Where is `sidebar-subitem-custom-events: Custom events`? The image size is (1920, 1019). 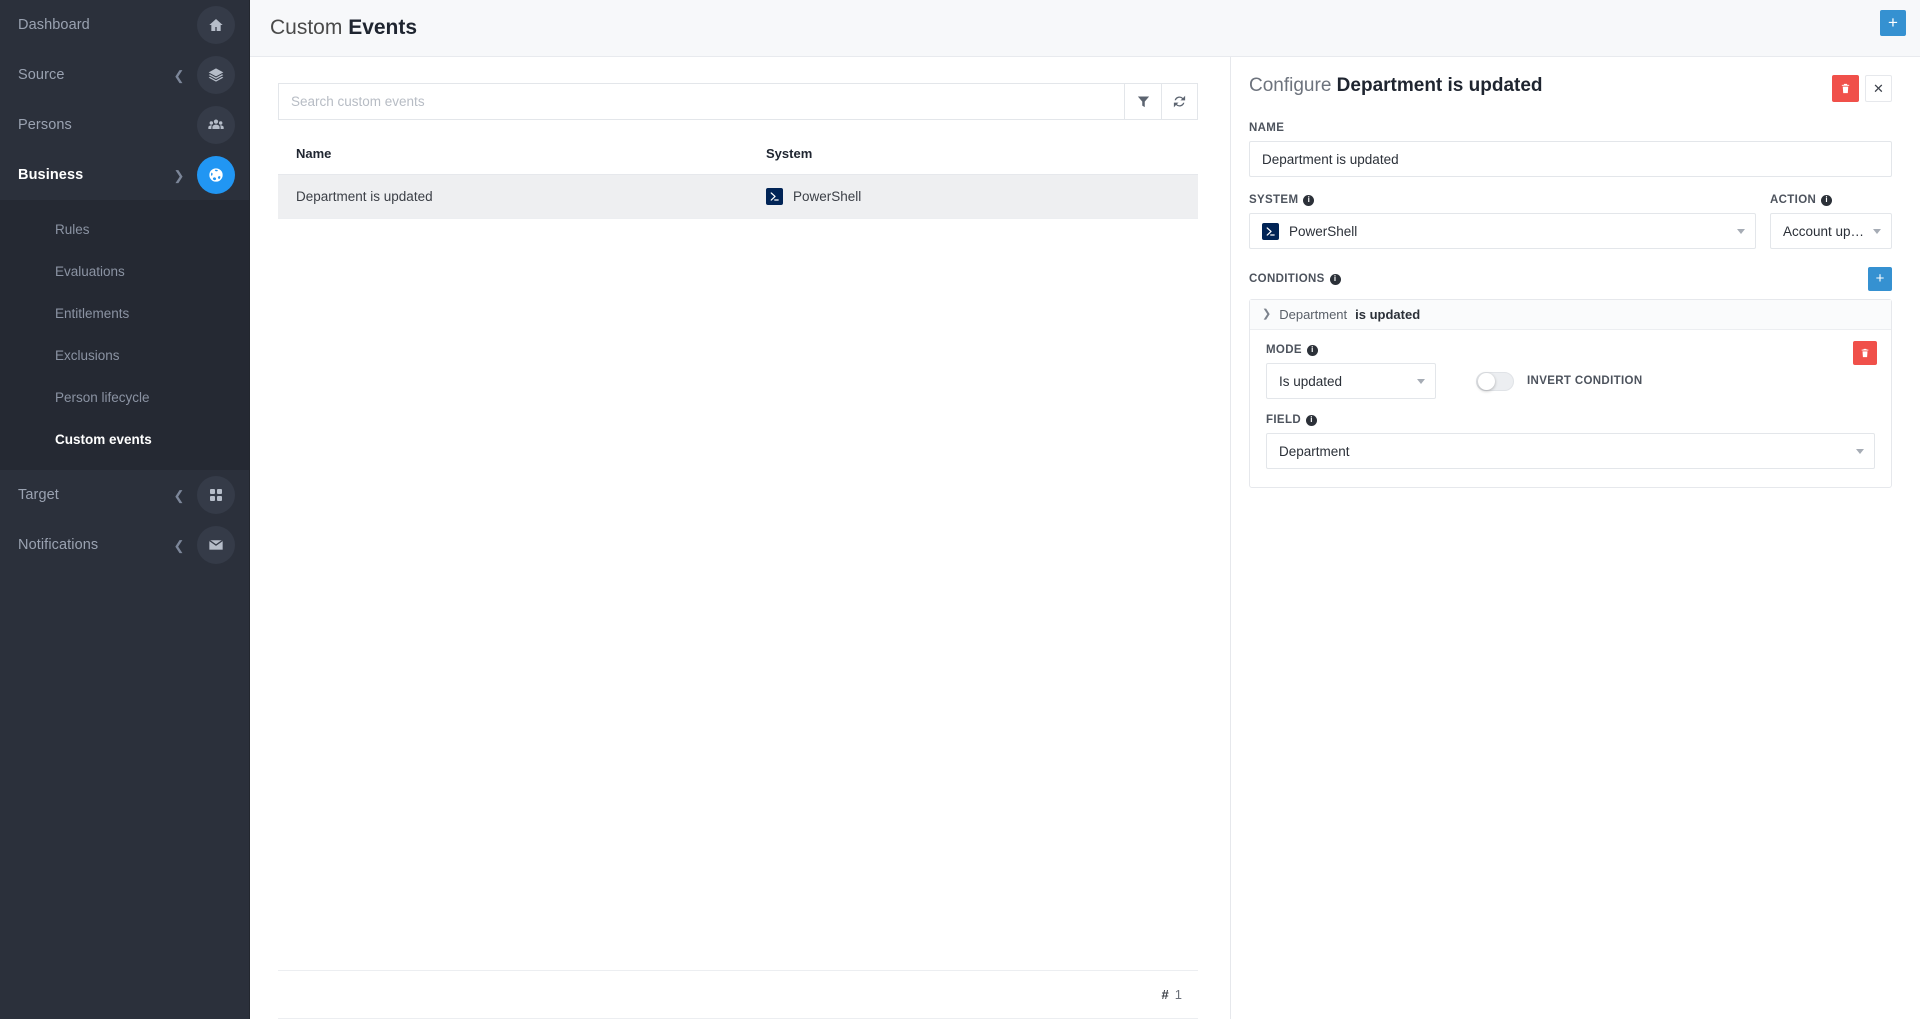 sidebar-subitem-custom-events: Custom events is located at coordinates (124, 439).